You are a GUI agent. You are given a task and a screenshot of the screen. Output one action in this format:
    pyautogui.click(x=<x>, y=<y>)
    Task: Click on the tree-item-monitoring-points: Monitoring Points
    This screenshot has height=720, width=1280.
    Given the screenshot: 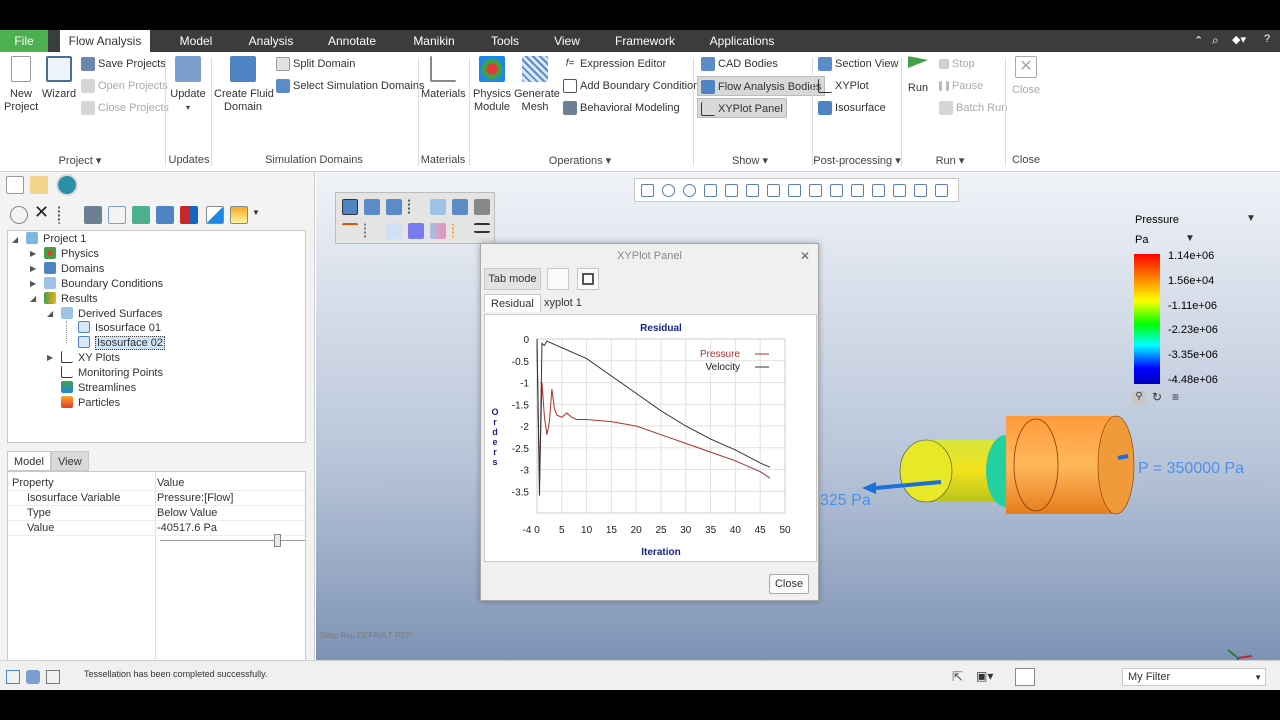 What is the action you would take?
    pyautogui.click(x=112, y=373)
    